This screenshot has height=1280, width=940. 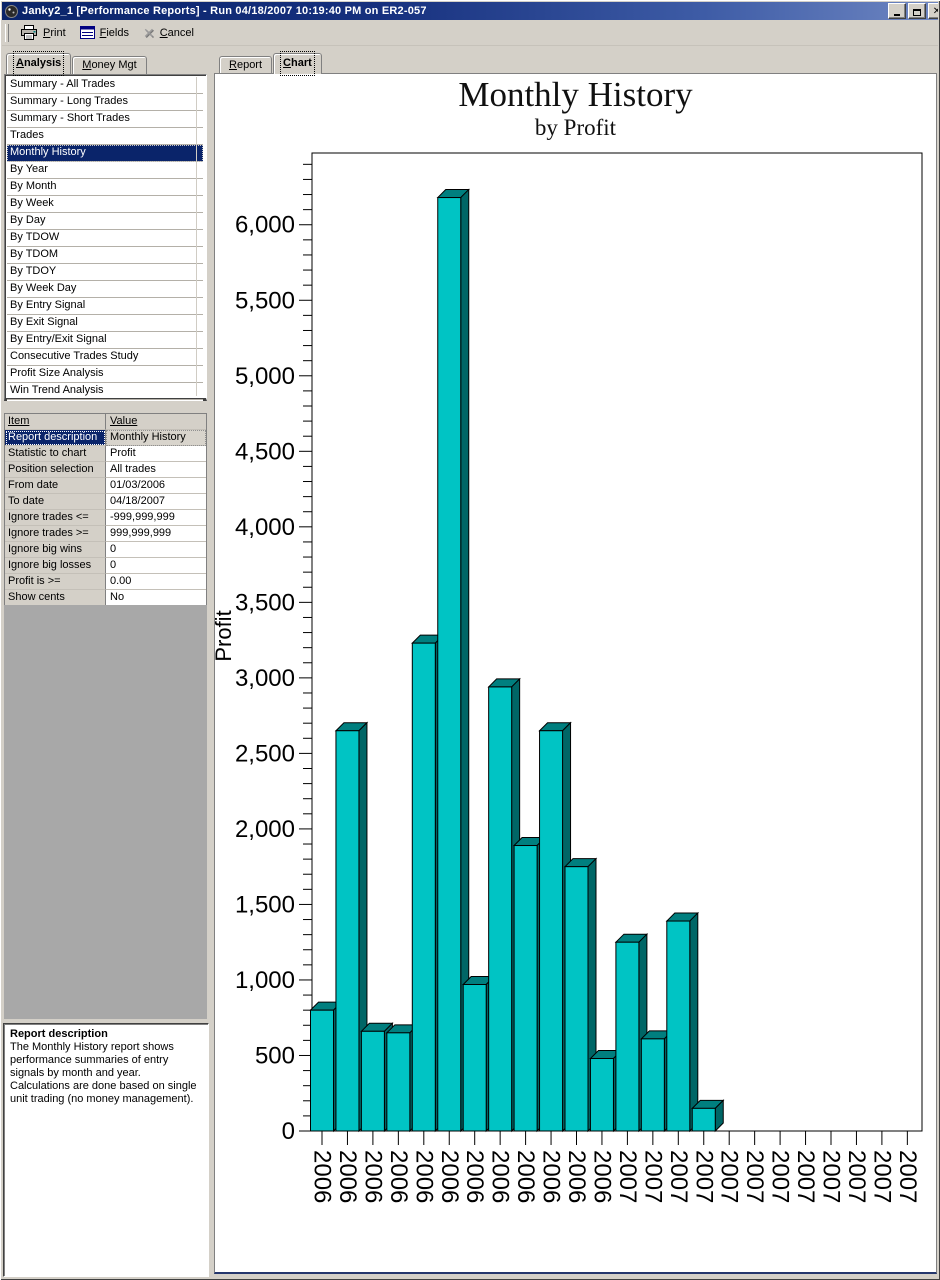 What do you see at coordinates (297, 63) in the screenshot?
I see `tab-chart: Chart` at bounding box center [297, 63].